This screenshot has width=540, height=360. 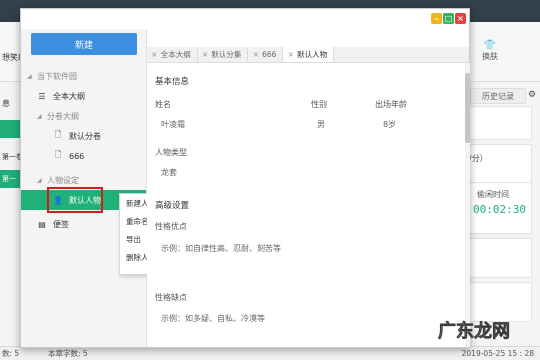 What do you see at coordinates (213, 318) in the screenshot?
I see `weaknesses-field: 示例：如多疑、自私、冷漠等` at bounding box center [213, 318].